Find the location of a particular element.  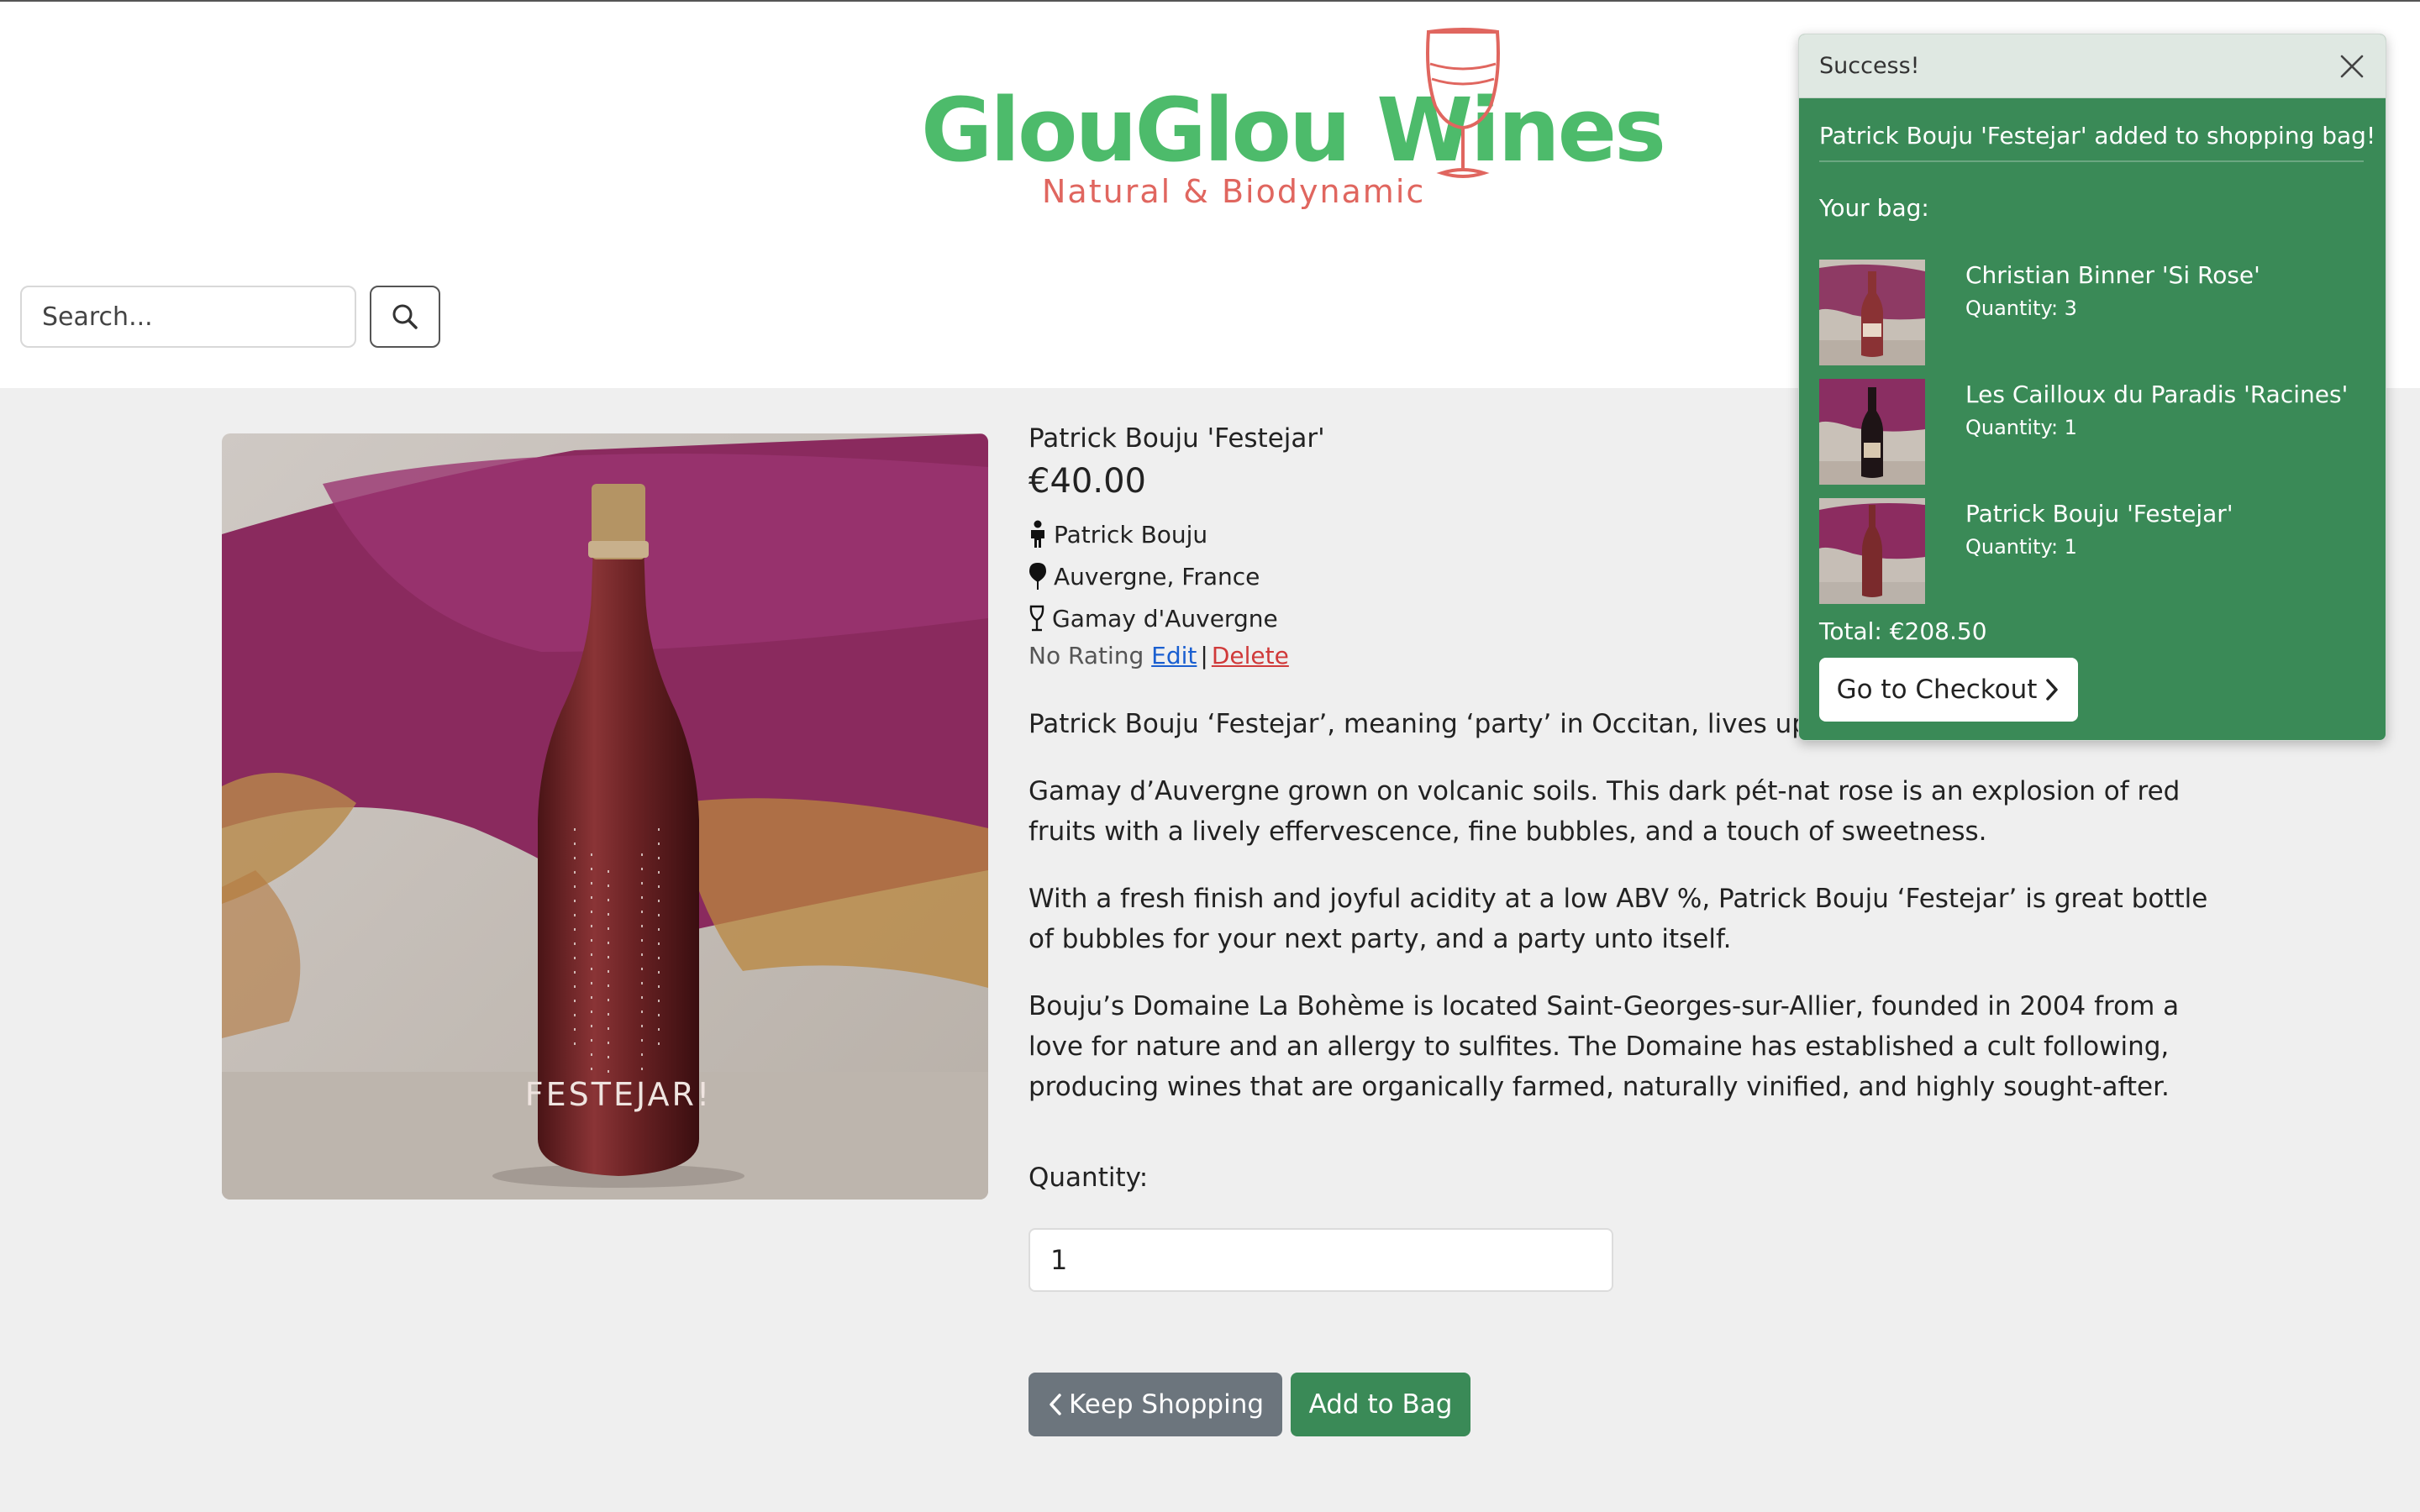

bottle-label: FESTEJAR! is located at coordinates (618, 1094).